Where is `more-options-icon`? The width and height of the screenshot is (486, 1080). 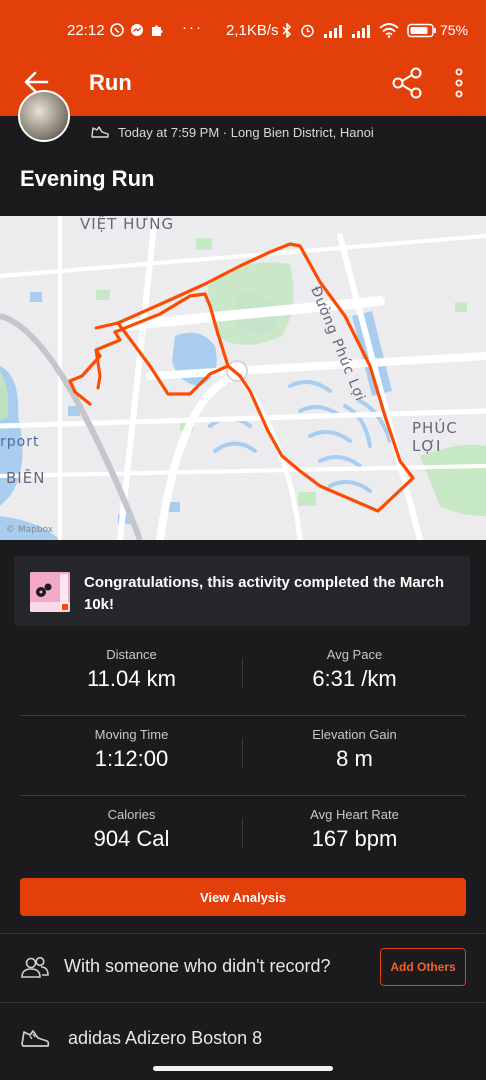
more-options-icon is located at coordinates (459, 83).